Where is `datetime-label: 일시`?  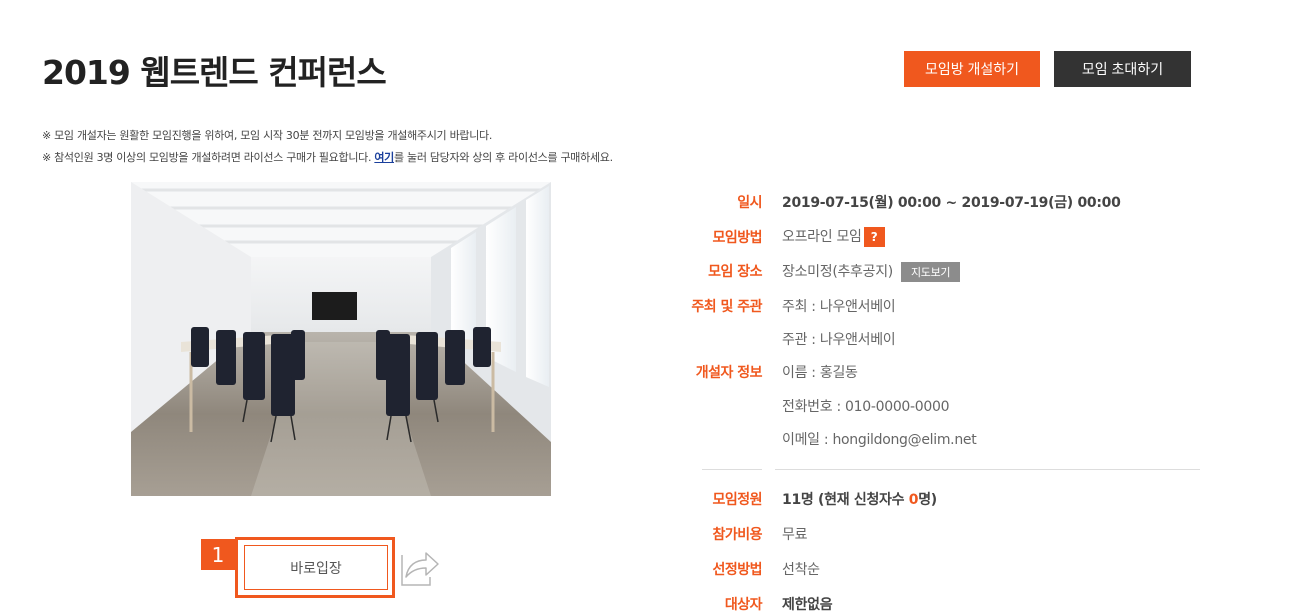 datetime-label: 일시 is located at coordinates (749, 203).